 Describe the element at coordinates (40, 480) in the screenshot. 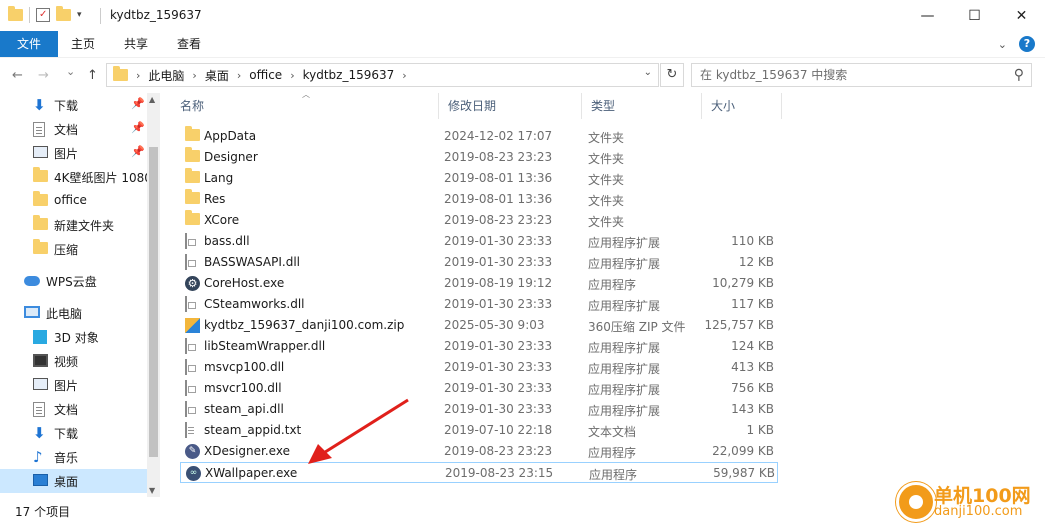

I see `desktop-icon` at that location.